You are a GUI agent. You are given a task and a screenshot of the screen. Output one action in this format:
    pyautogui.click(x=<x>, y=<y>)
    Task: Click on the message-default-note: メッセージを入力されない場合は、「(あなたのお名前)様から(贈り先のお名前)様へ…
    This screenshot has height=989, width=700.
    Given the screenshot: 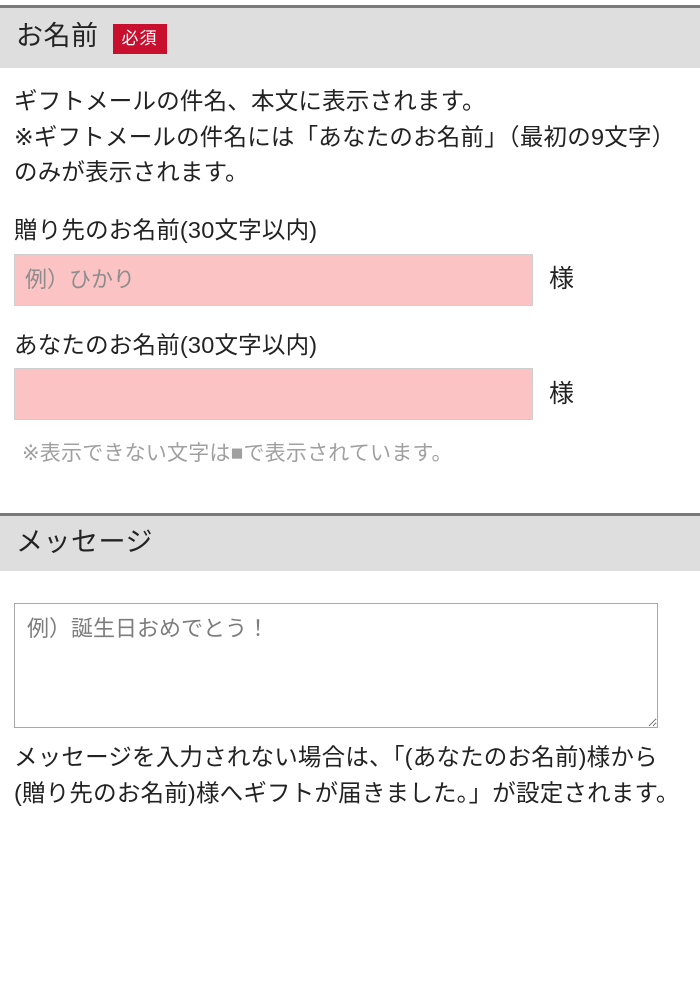 What is the action you would take?
    pyautogui.click(x=347, y=775)
    